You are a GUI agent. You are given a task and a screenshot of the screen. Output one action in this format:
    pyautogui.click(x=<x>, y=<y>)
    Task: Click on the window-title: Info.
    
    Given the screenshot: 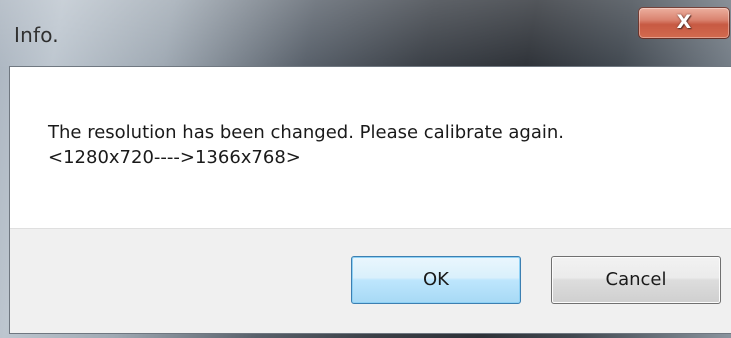 What is the action you would take?
    pyautogui.click(x=36, y=35)
    